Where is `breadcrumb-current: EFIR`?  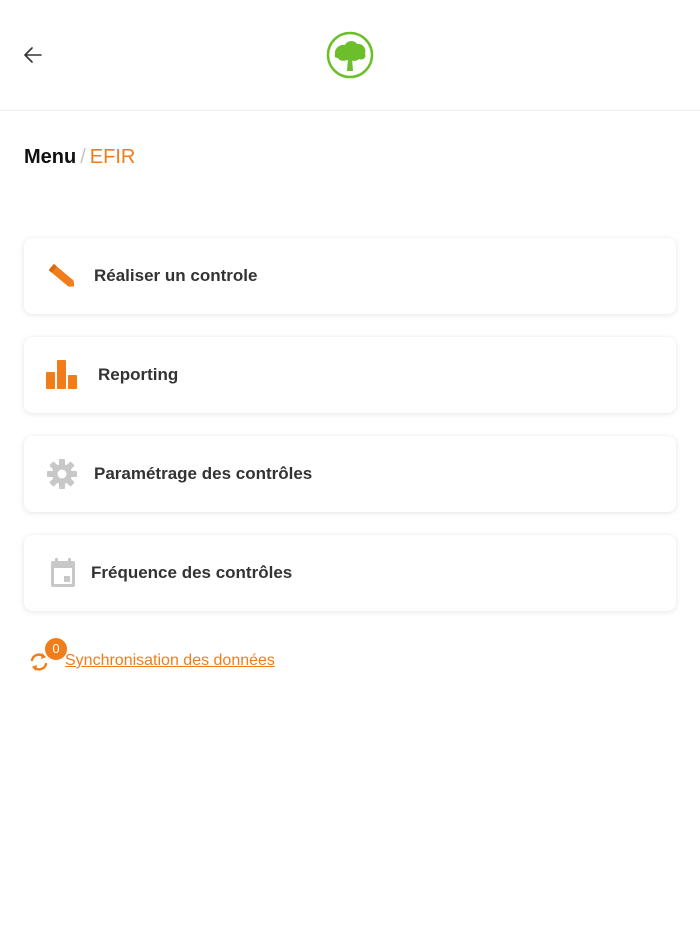 breadcrumb-current: EFIR is located at coordinates (112, 157).